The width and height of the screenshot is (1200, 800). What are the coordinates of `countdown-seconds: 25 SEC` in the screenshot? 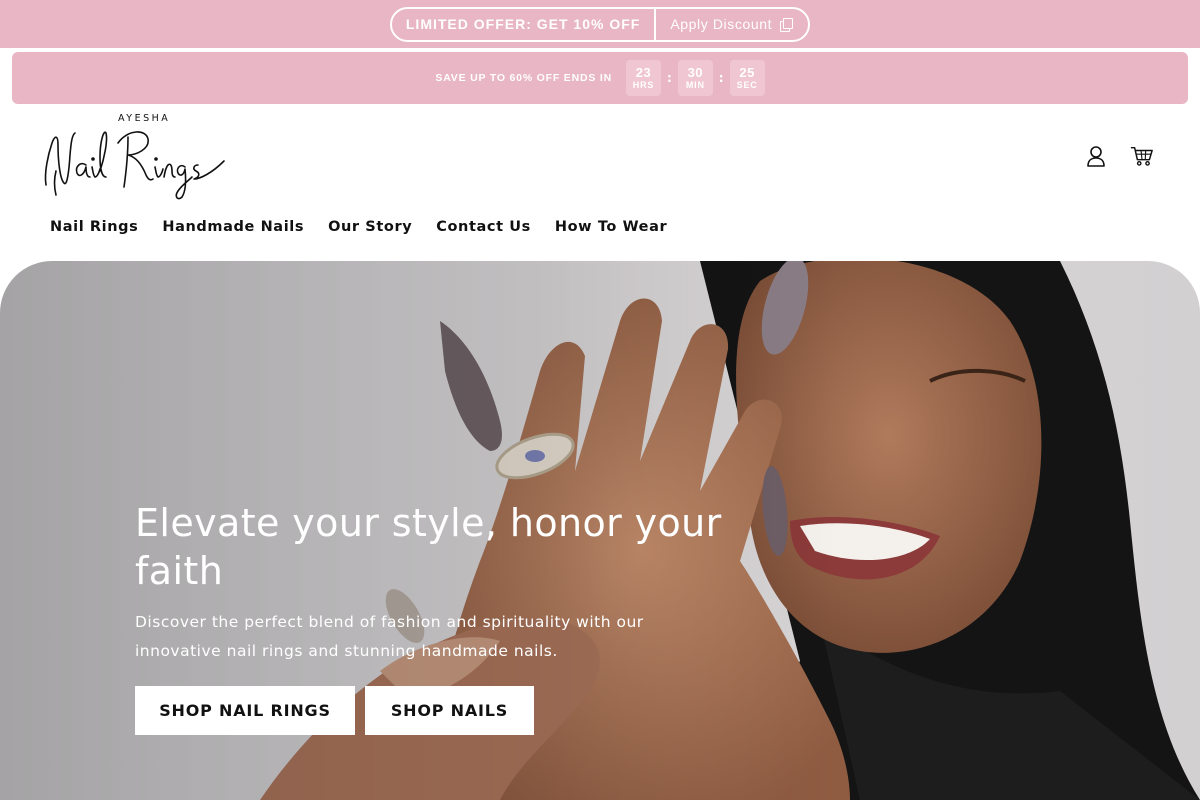 It's located at (747, 78).